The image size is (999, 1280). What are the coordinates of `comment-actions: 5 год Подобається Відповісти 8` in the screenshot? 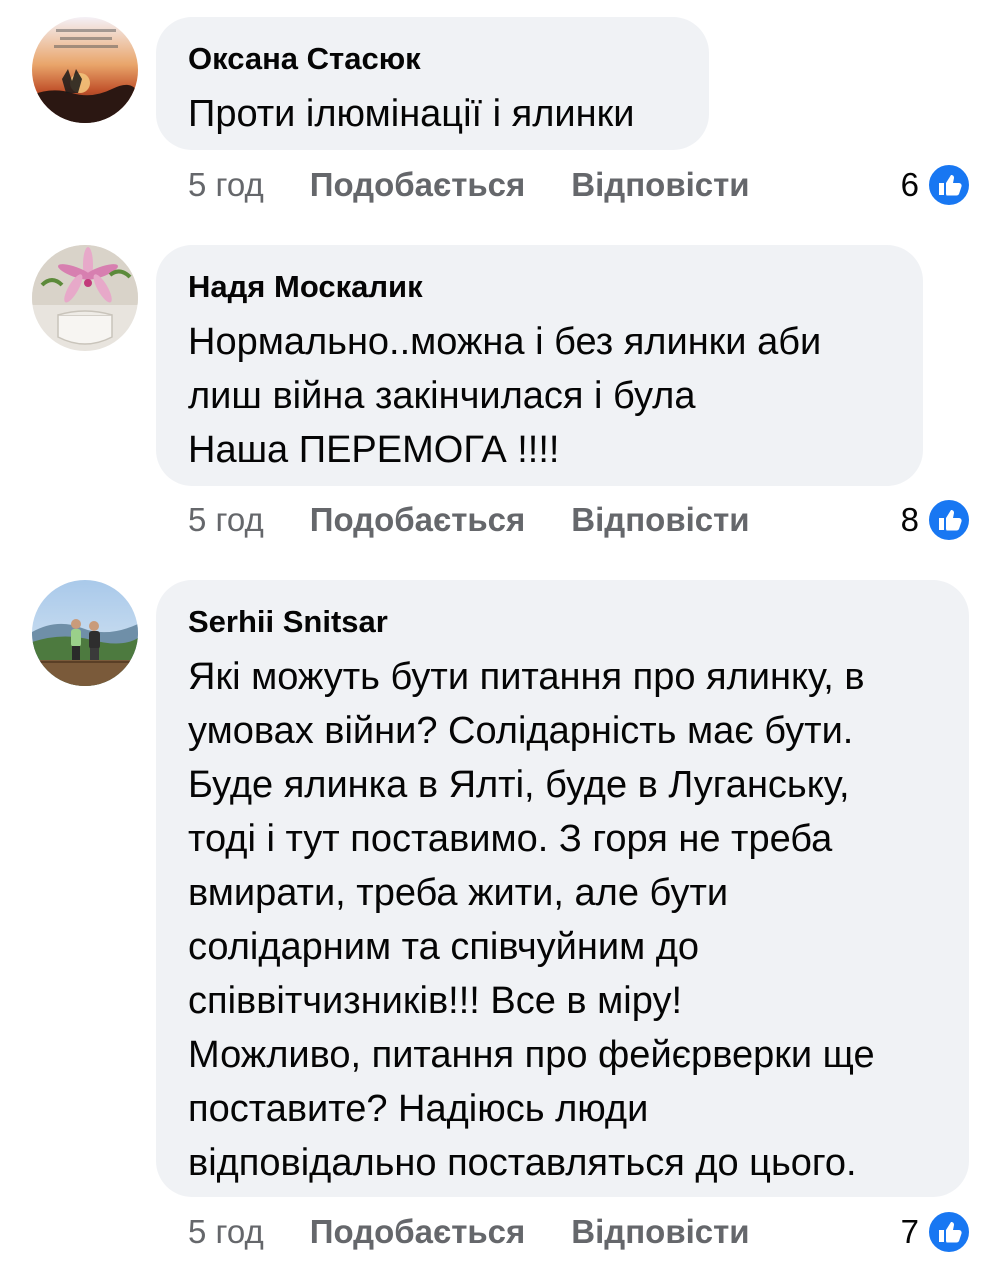 It's located at (579, 520).